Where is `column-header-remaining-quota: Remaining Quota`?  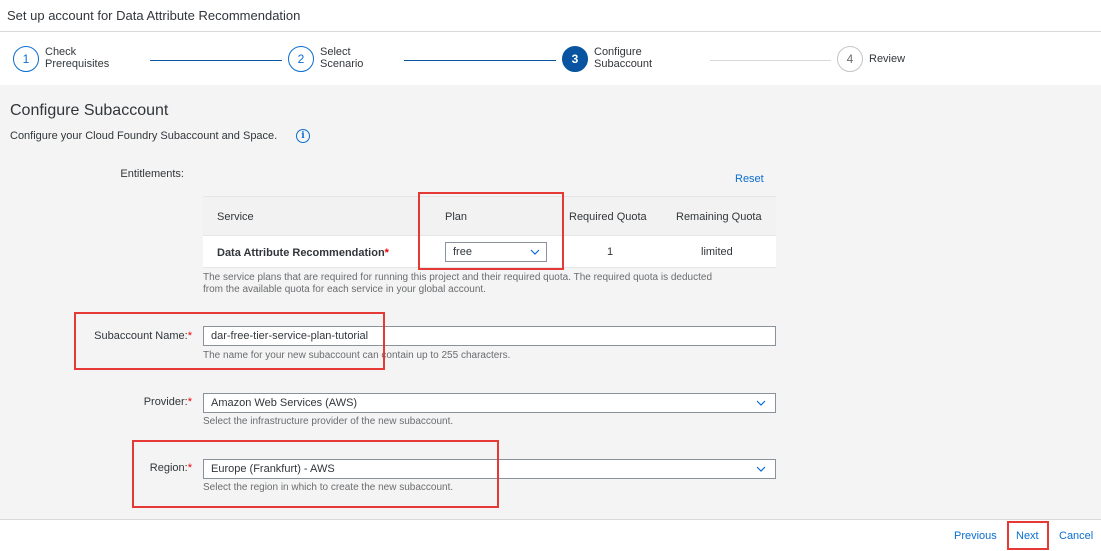
column-header-remaining-quota: Remaining Quota is located at coordinates (719, 217).